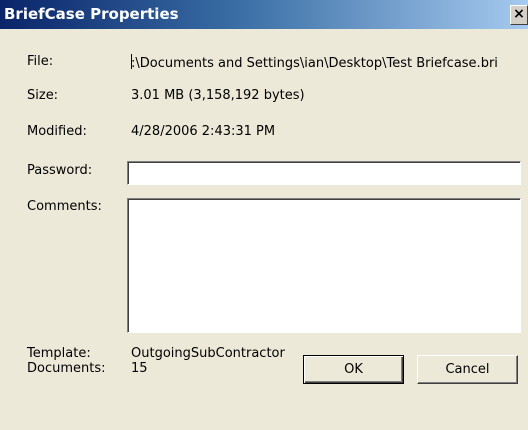 This screenshot has width=528, height=430. I want to click on template-label: Template:, so click(59, 353).